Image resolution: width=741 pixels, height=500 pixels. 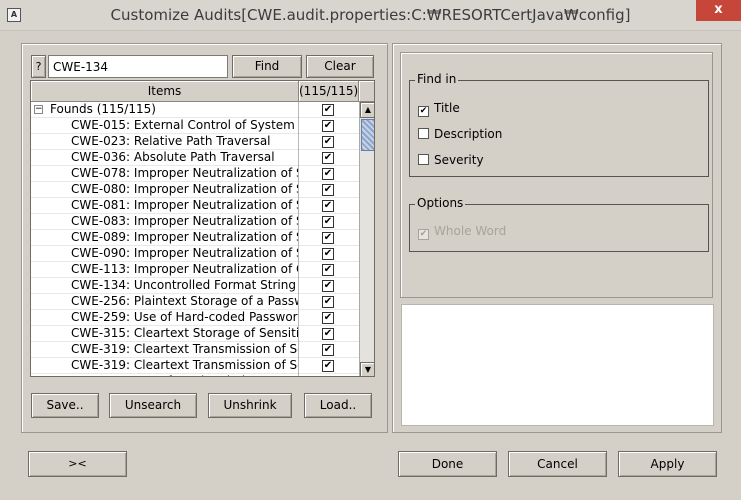 I want to click on scroll-thumb, so click(x=367, y=135).